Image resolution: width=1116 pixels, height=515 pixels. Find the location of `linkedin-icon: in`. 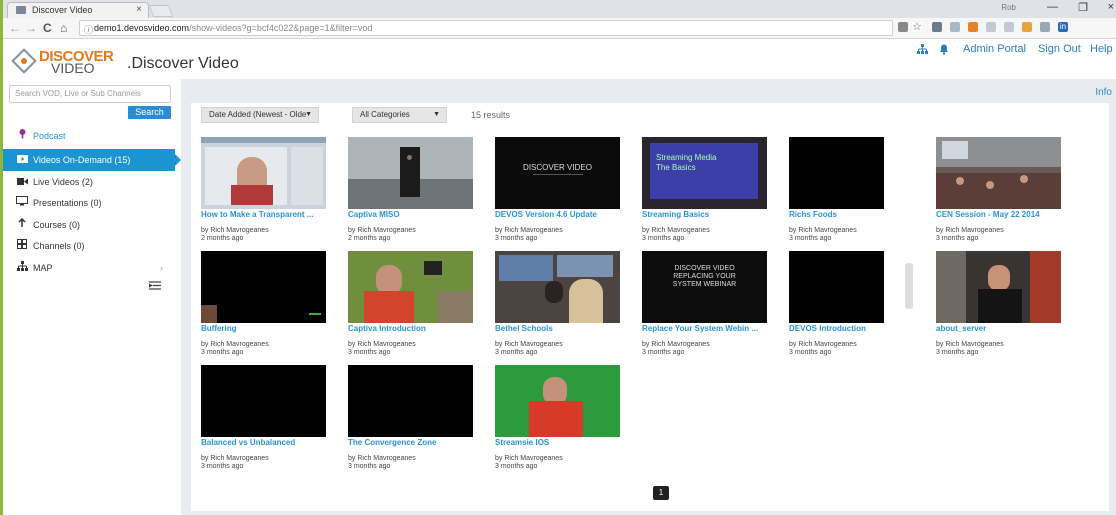

linkedin-icon: in is located at coordinates (1063, 27).